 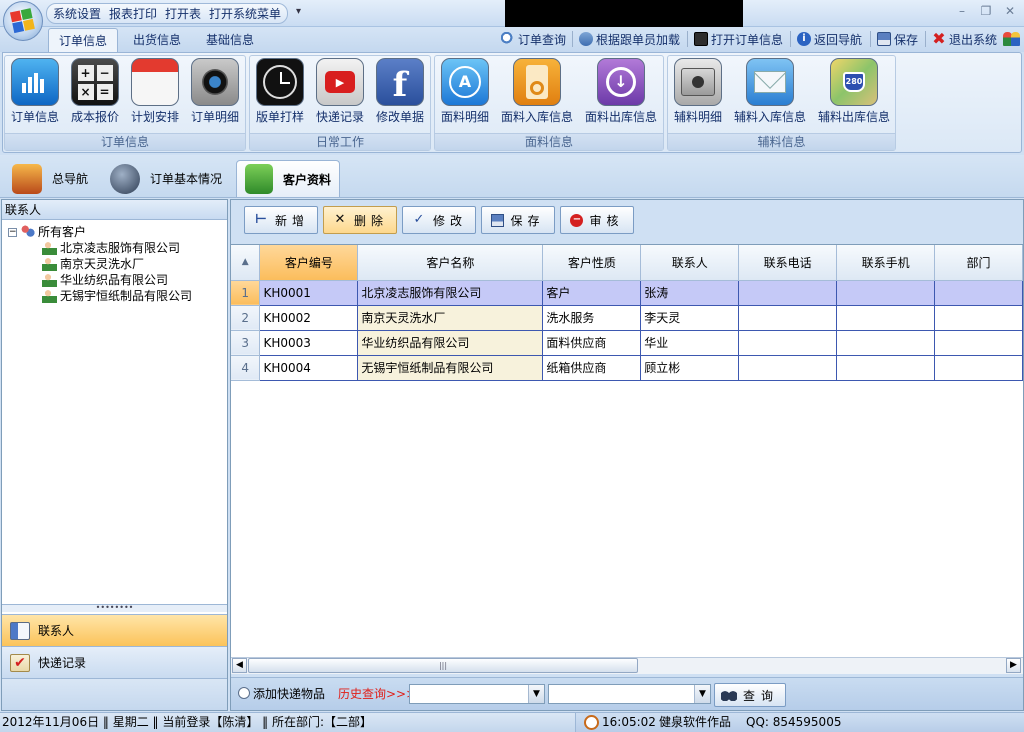 What do you see at coordinates (465, 92) in the screenshot?
I see `ribbon-fabric-detail-button: A 面料明细` at bounding box center [465, 92].